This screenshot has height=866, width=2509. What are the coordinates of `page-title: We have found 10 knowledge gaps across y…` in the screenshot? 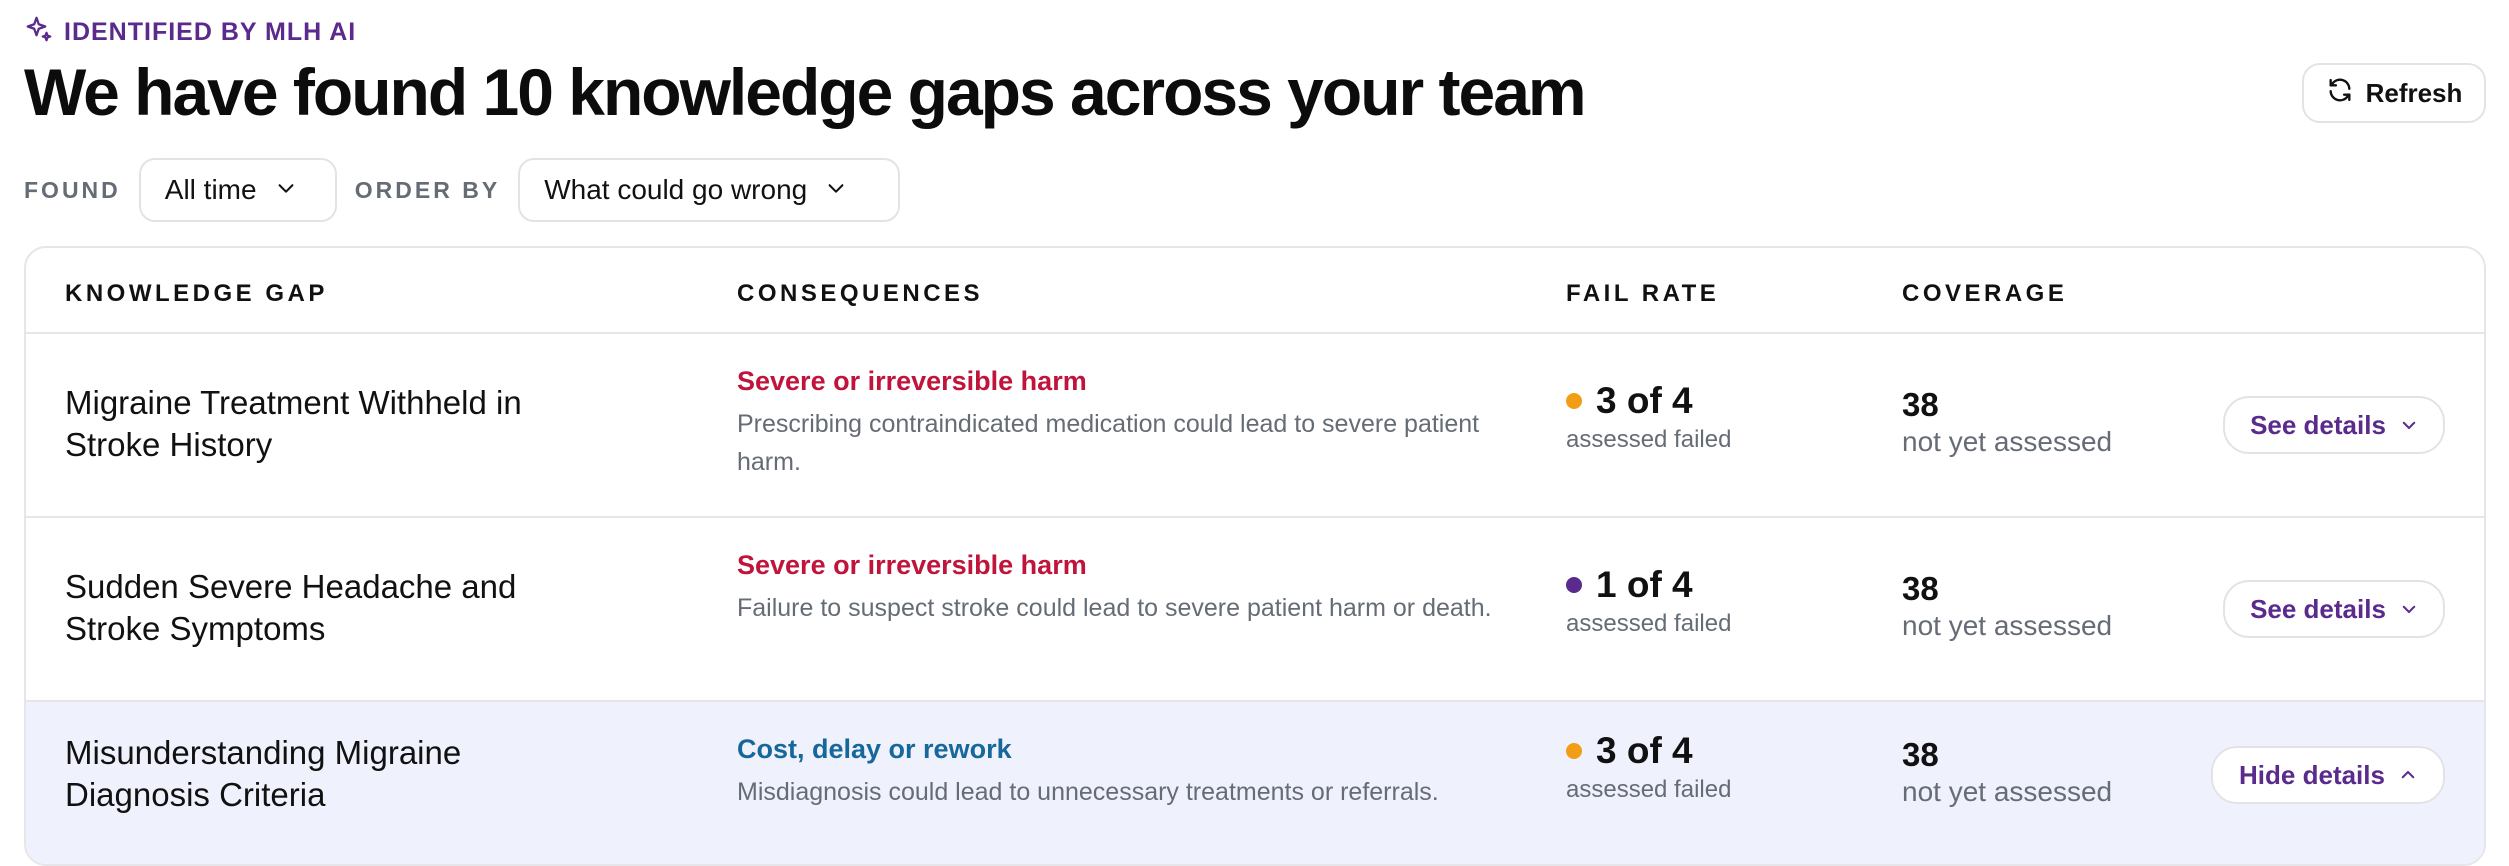 It's located at (805, 92).